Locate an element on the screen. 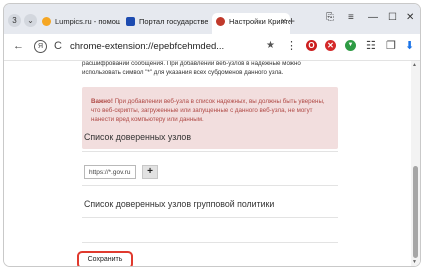  bookmark-star-icon: ★ is located at coordinates (270, 45).